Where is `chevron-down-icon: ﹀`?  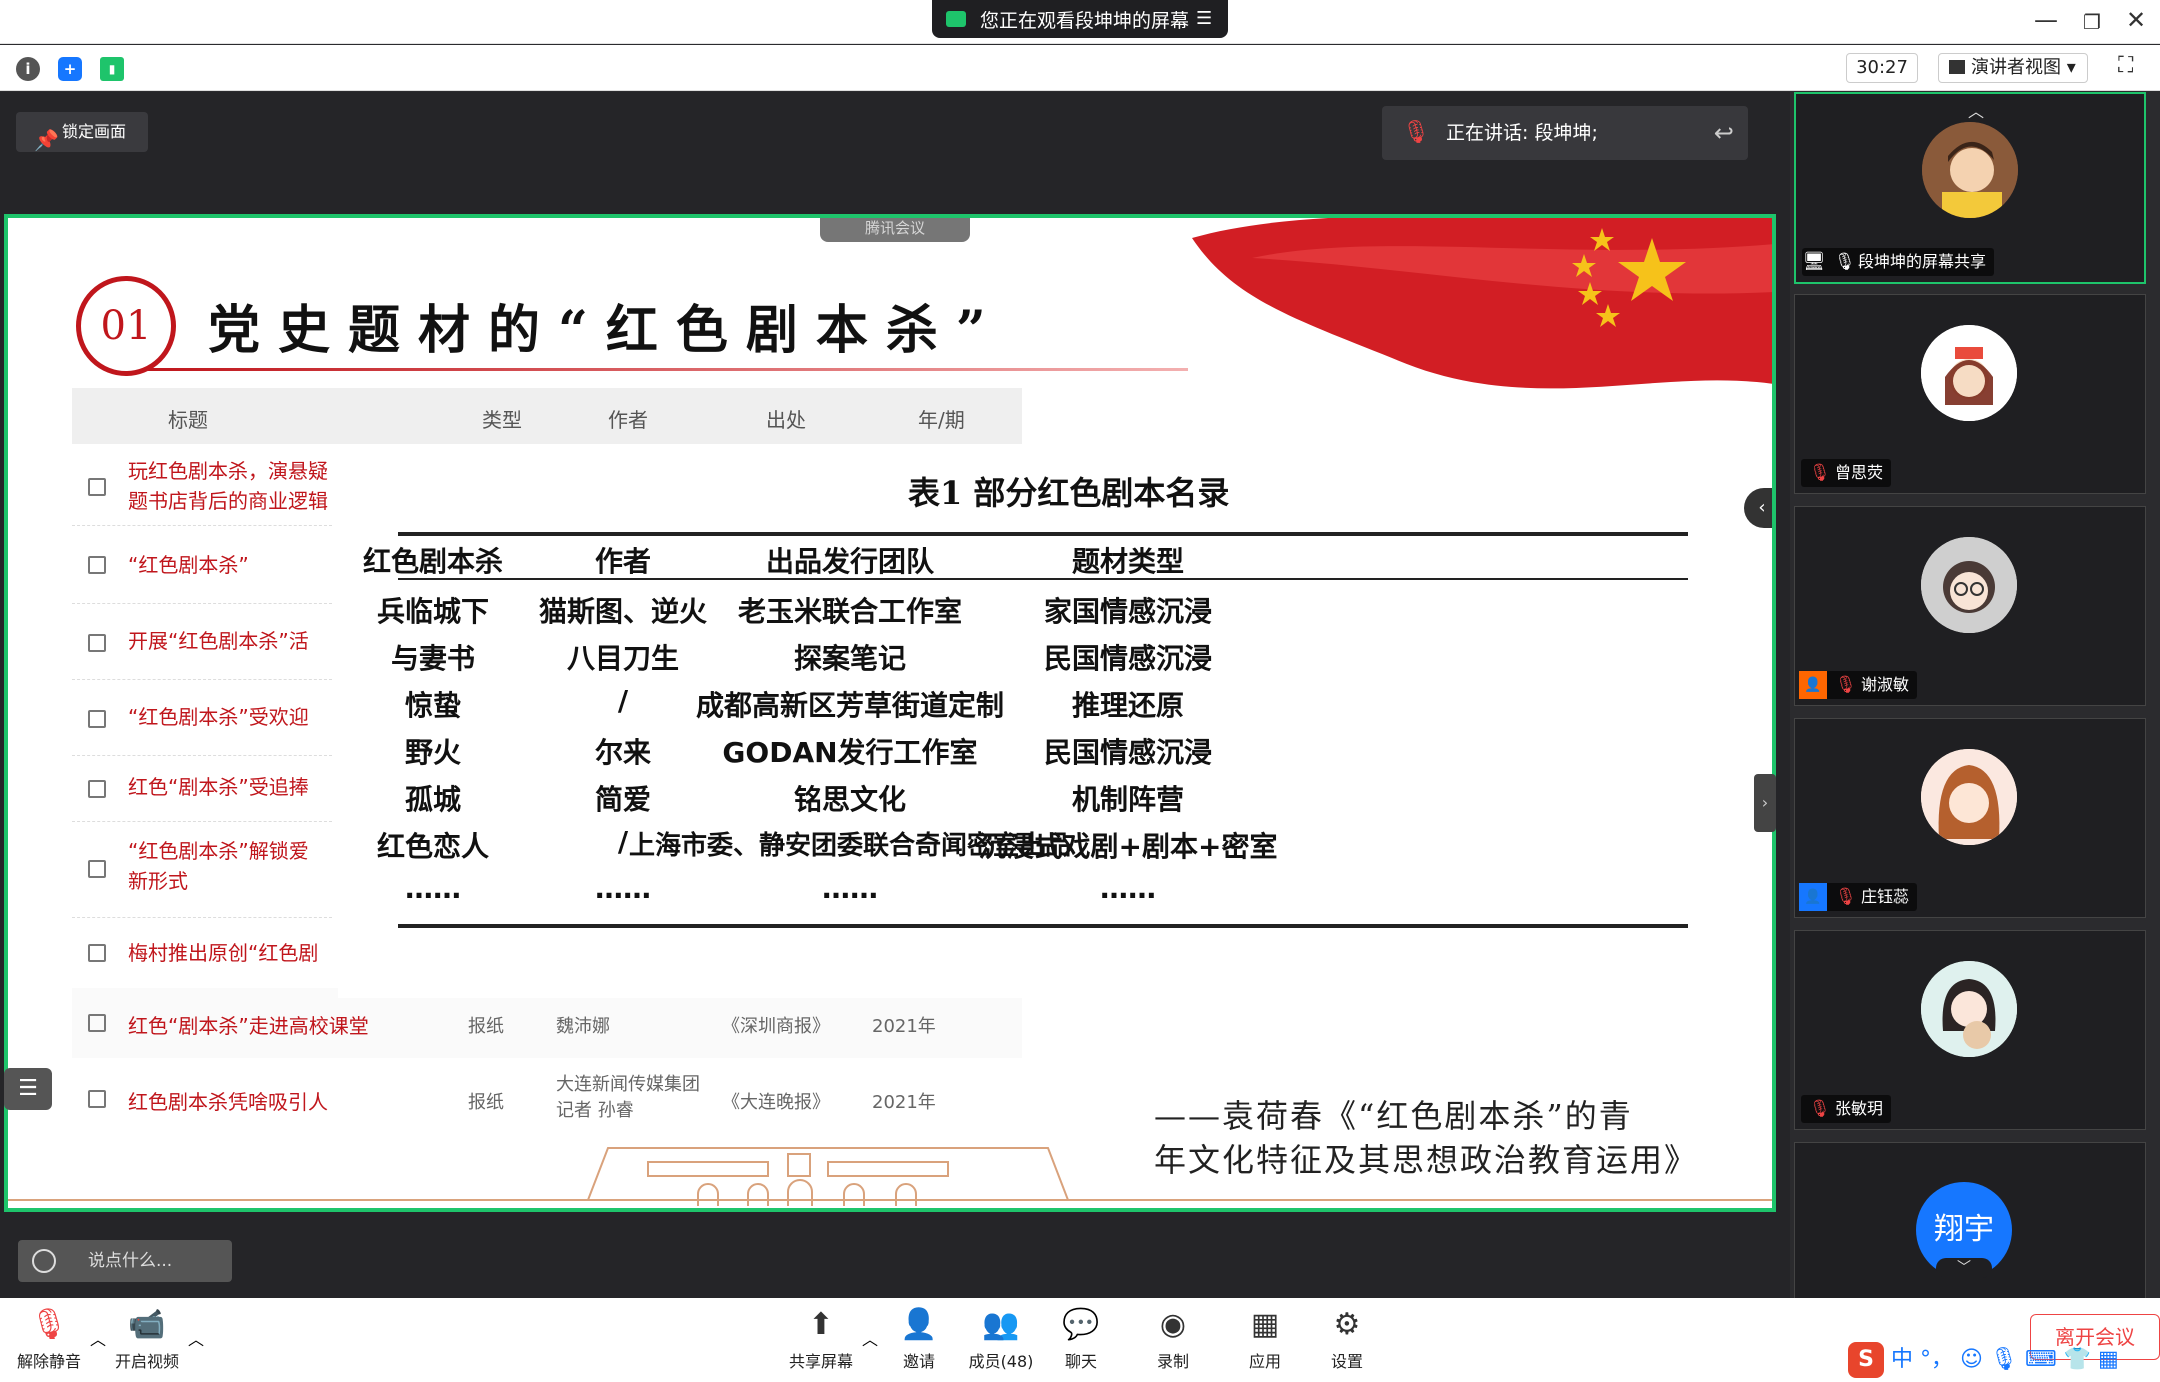
chevron-down-icon: ﹀ is located at coordinates (1964, 1268).